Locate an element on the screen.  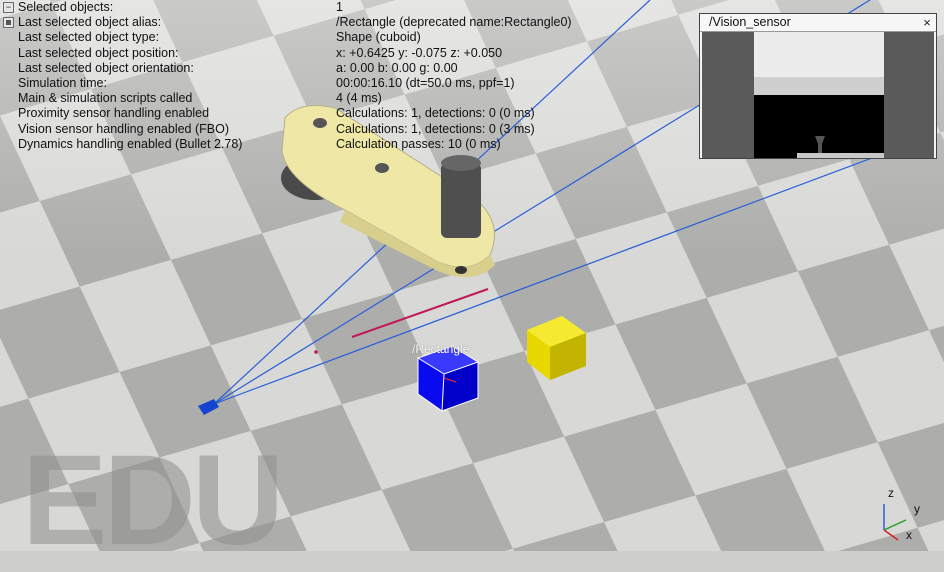
axis-y-label: y is located at coordinates (917, 509).